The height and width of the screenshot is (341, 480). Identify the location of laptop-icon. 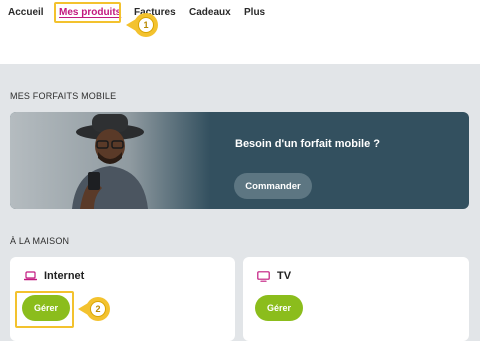
(30, 276).